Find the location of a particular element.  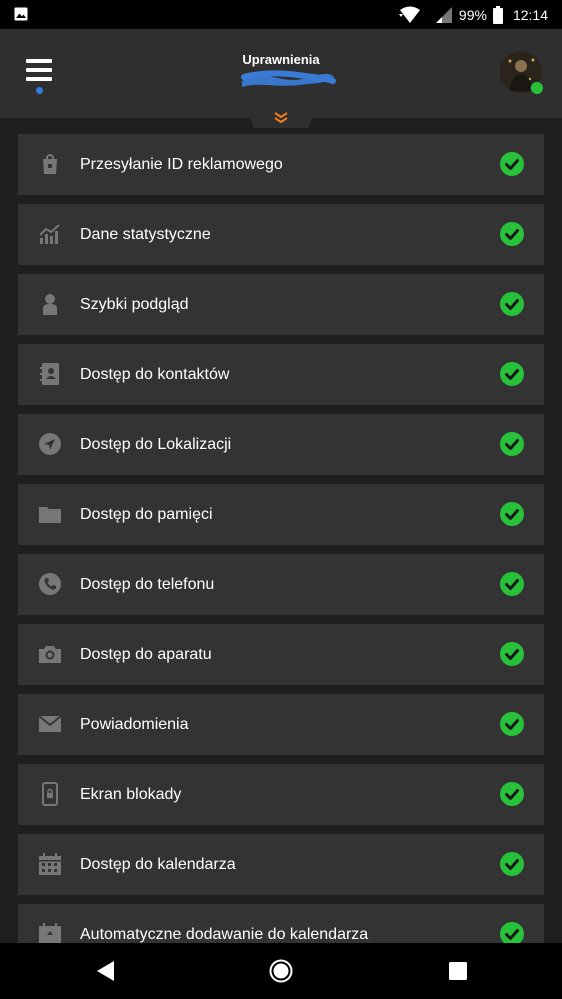

home-icon is located at coordinates (281, 971).